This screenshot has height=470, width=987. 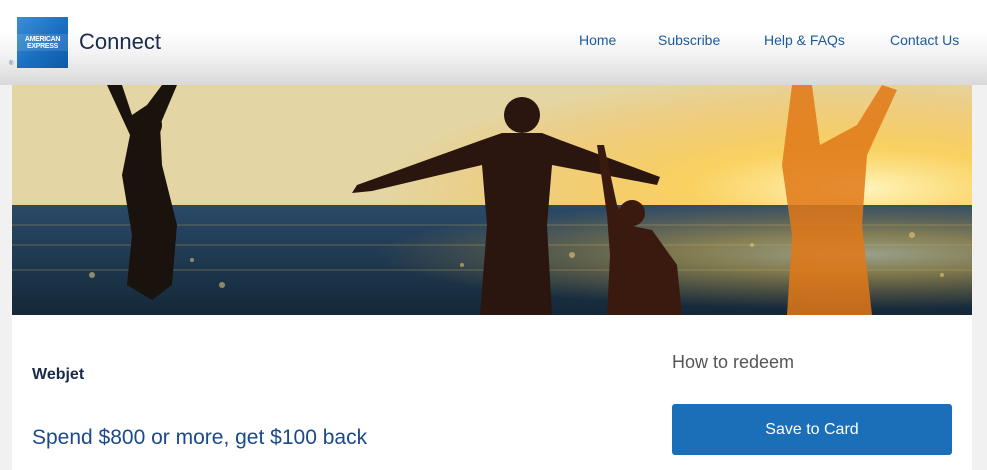 I want to click on registered-mark: ®, so click(x=11, y=64).